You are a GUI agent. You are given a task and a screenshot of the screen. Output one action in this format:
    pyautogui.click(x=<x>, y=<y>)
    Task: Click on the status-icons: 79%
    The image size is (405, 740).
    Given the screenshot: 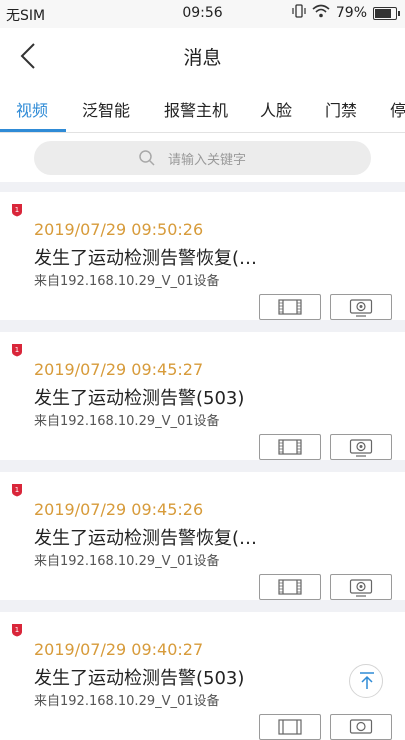 What is the action you would take?
    pyautogui.click(x=346, y=13)
    